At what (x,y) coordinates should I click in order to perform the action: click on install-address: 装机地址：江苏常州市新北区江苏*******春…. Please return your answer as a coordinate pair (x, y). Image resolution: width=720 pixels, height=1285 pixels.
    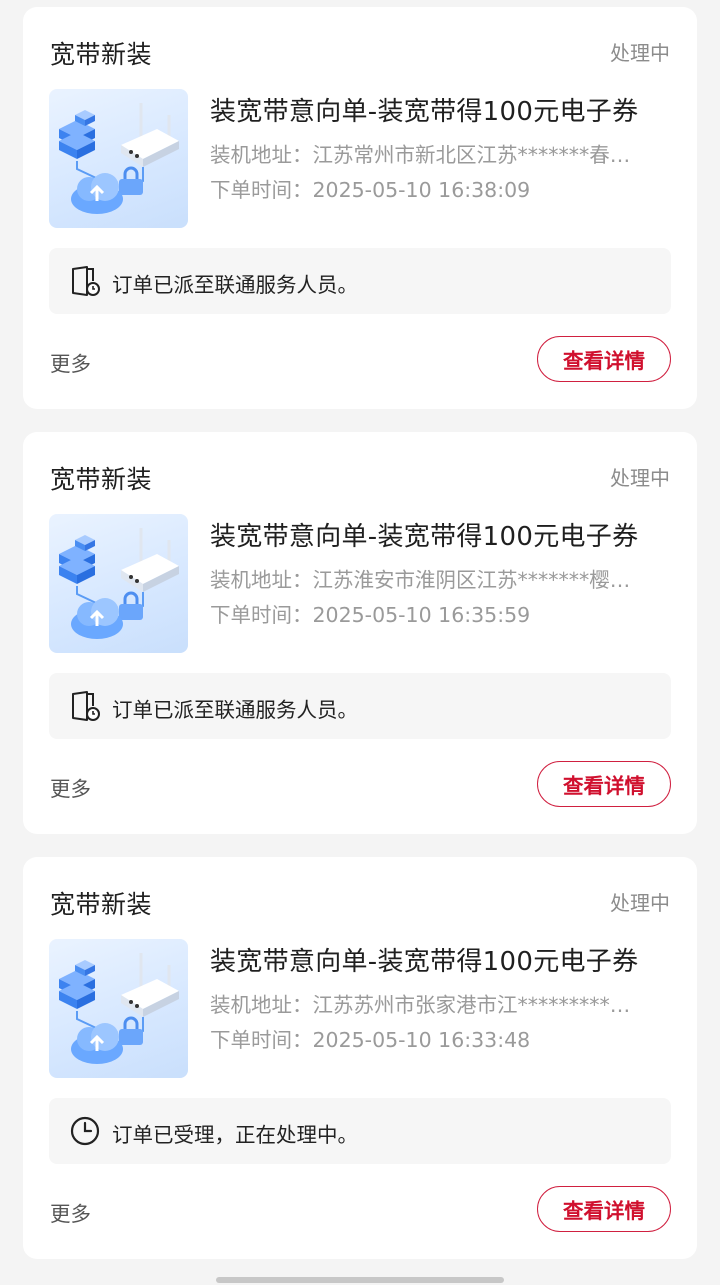
    Looking at the image, I should click on (420, 155).